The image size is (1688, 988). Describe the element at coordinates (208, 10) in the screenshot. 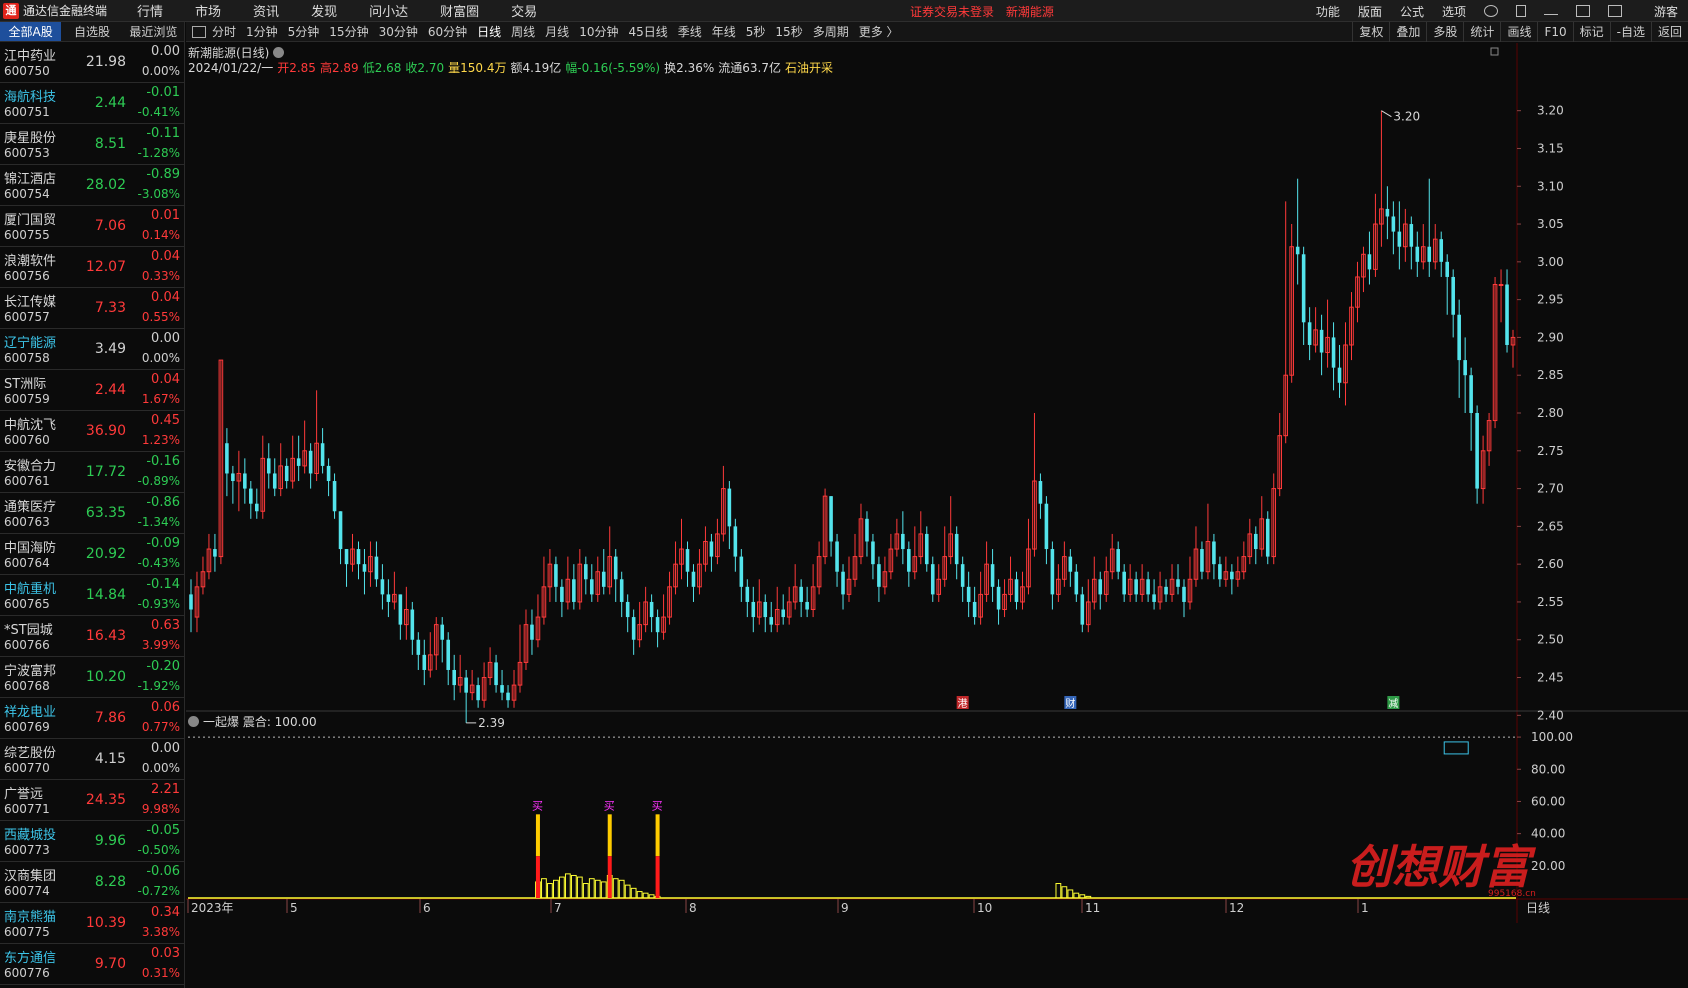

I see `menu-market: 市场` at that location.